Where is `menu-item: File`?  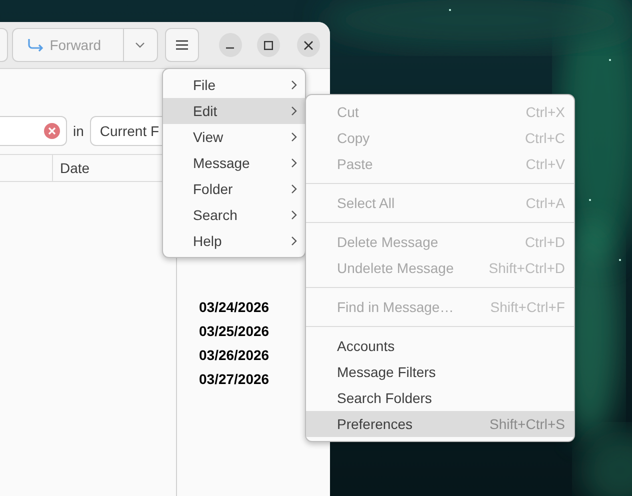
menu-item: File is located at coordinates (234, 85).